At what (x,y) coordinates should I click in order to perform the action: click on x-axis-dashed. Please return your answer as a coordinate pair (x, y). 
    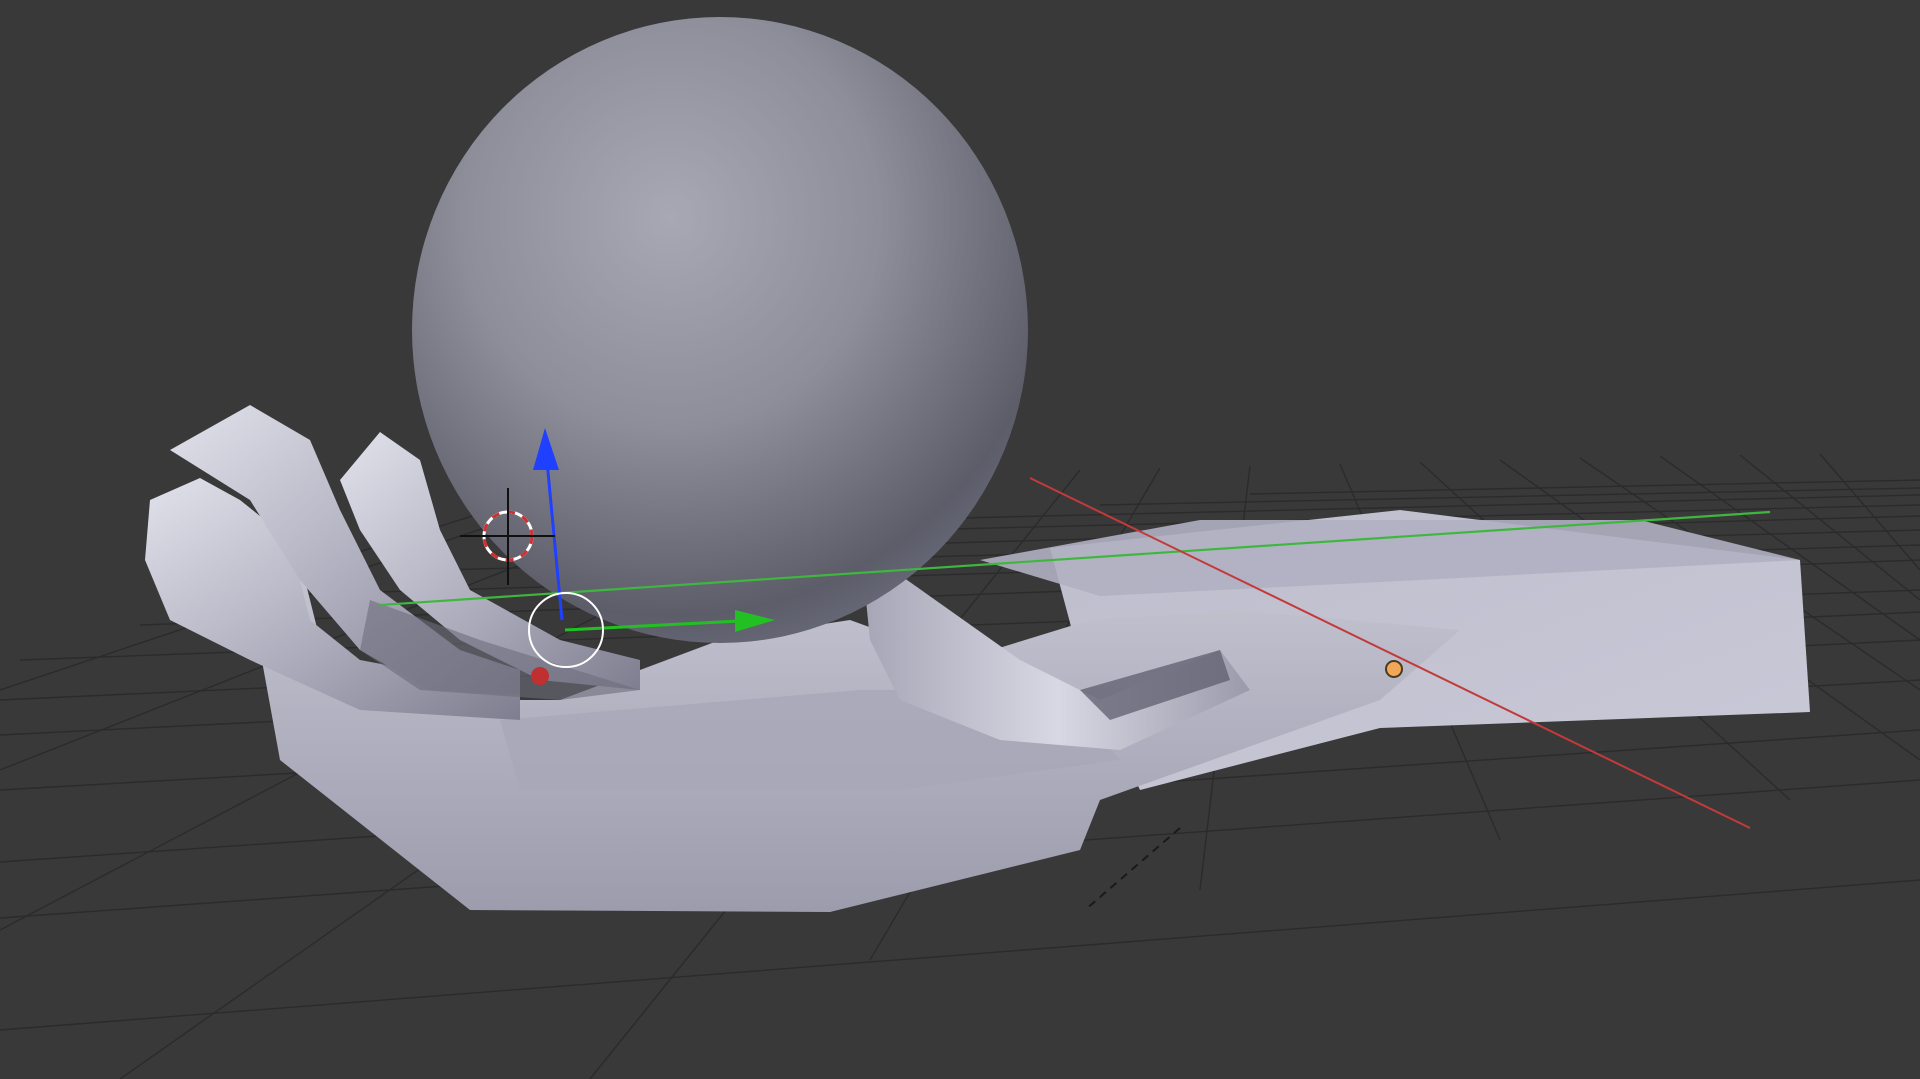
    Looking at the image, I should click on (1132, 869).